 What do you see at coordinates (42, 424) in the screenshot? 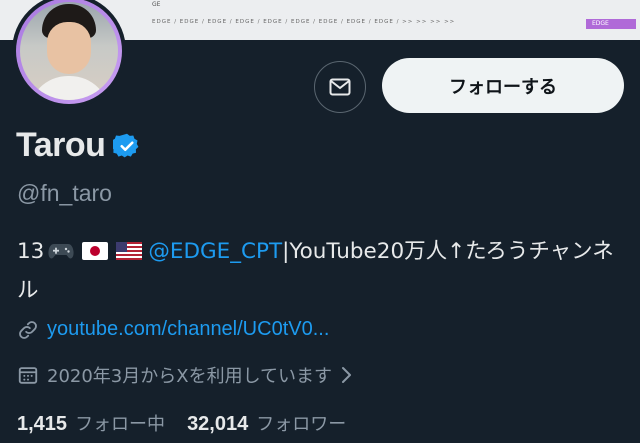
I see `following-count: 1,415` at bounding box center [42, 424].